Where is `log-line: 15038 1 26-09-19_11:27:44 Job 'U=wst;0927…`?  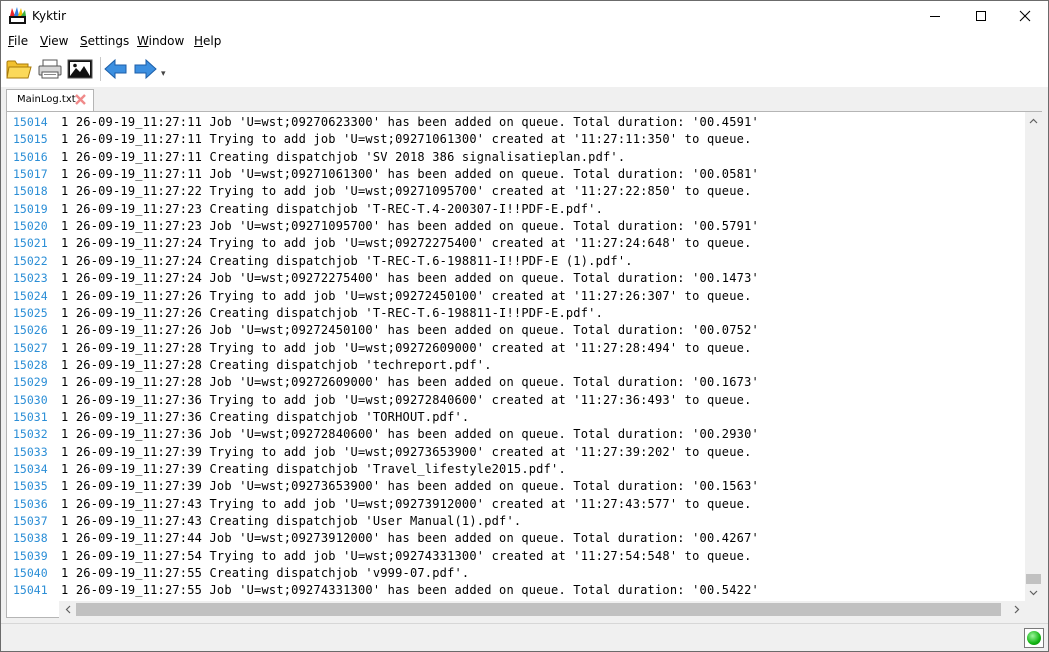 log-line: 15038 1 26-09-19_11:27:44 Job 'U=wst;0927… is located at coordinates (516, 538).